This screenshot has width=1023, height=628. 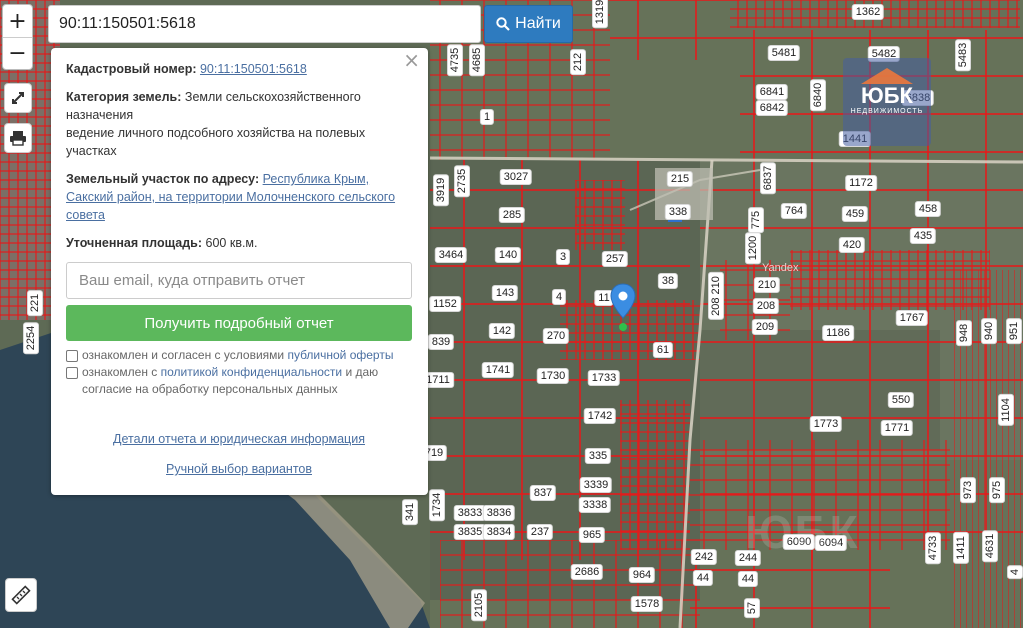 I want to click on plot-number-label: 2686, so click(x=587, y=572).